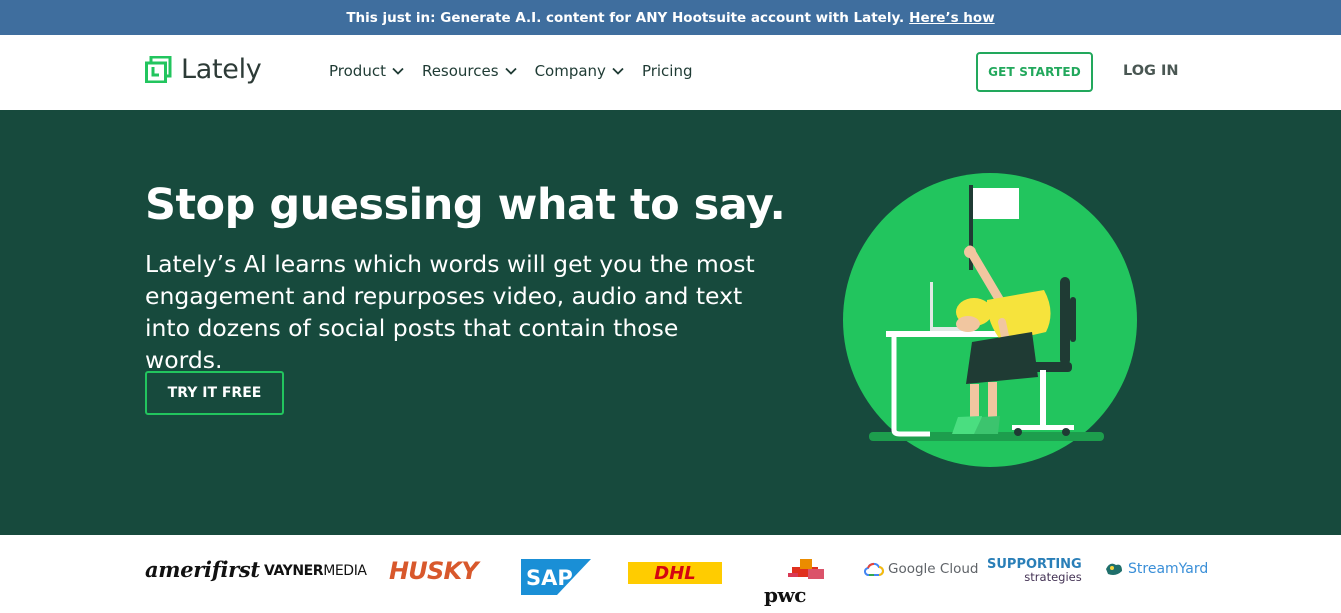 The image size is (1341, 613). Describe the element at coordinates (1053, 577) in the screenshot. I see `strategies-text: strategies` at that location.